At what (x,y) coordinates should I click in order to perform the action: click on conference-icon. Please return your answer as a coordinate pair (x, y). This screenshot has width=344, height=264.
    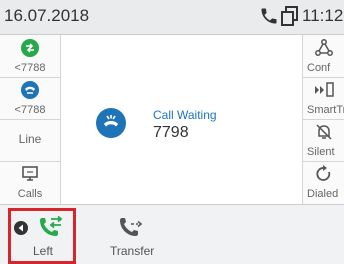
    Looking at the image, I should click on (324, 50).